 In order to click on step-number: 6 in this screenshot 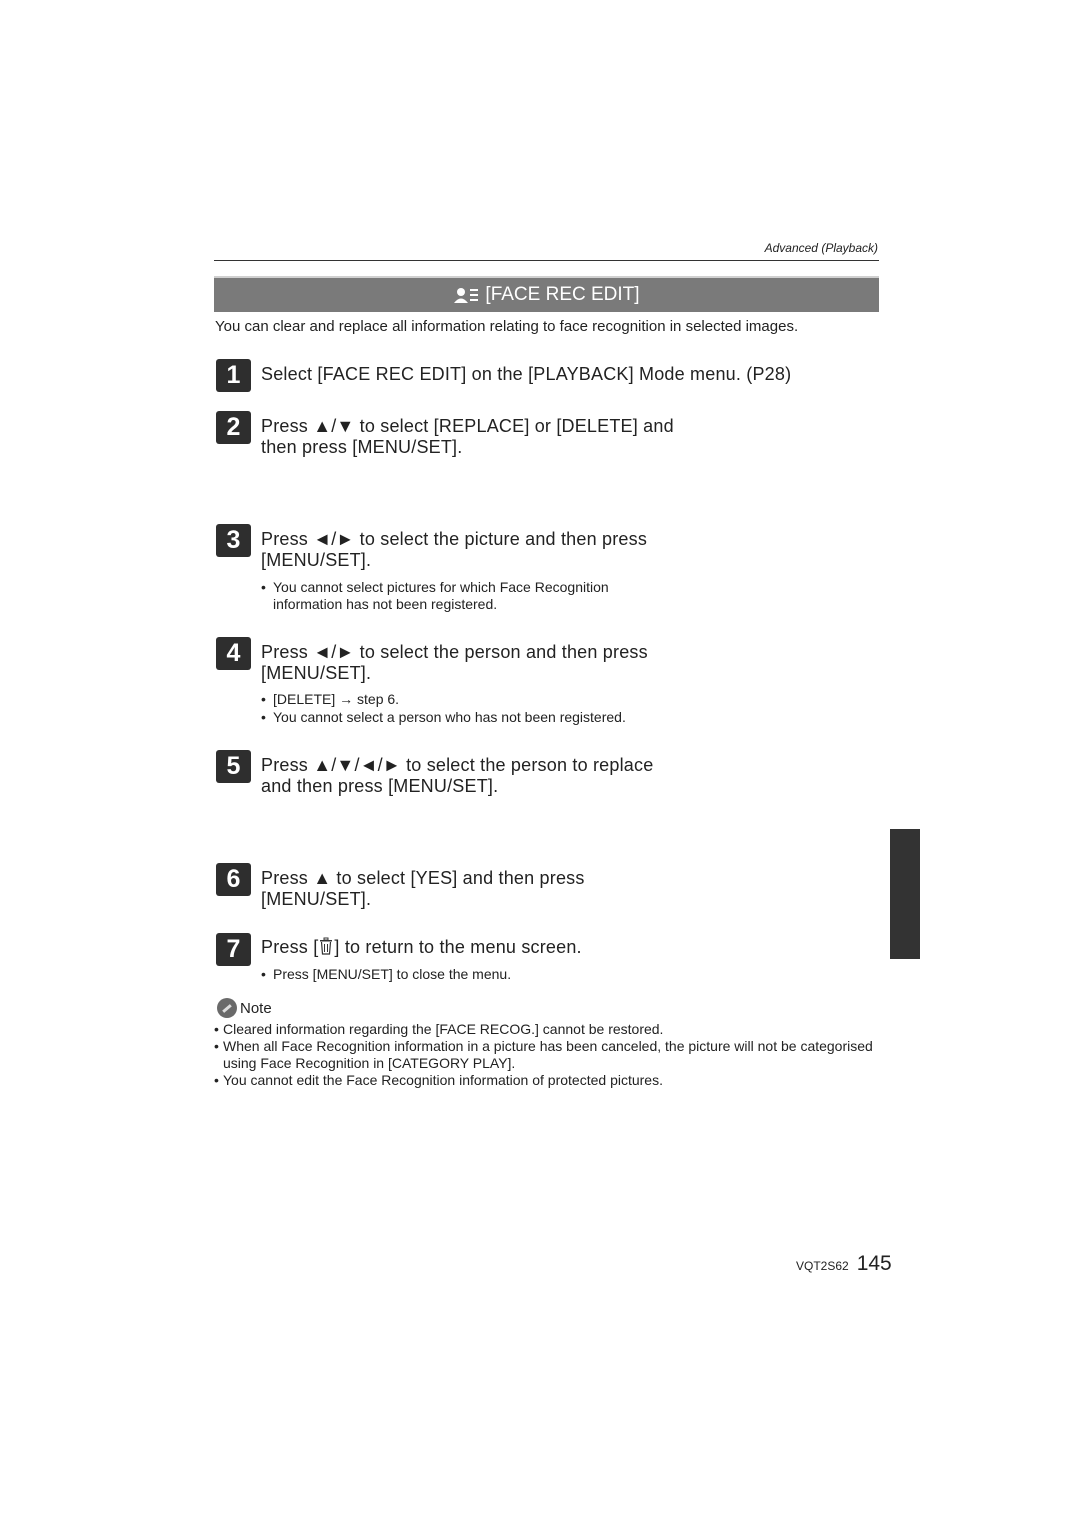, I will do `click(233, 879)`.